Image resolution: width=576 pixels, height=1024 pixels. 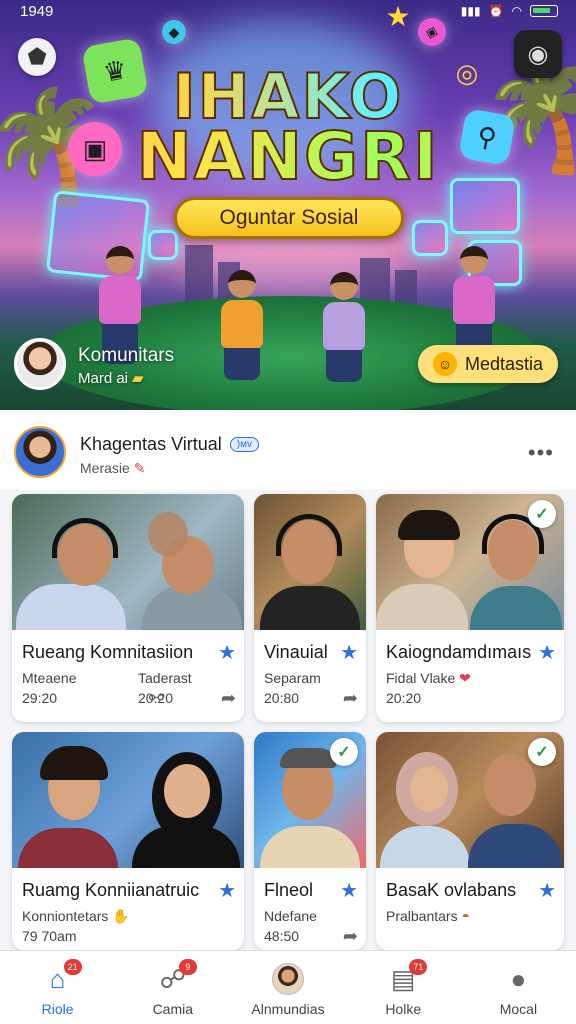 I want to click on nav-label: Alnmundias, so click(x=288, y=1009).